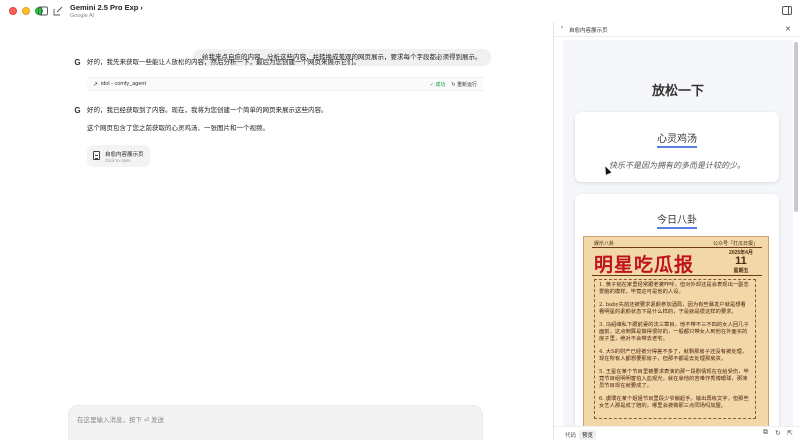  I want to click on rerun-button: ↻ 重新运行, so click(464, 84).